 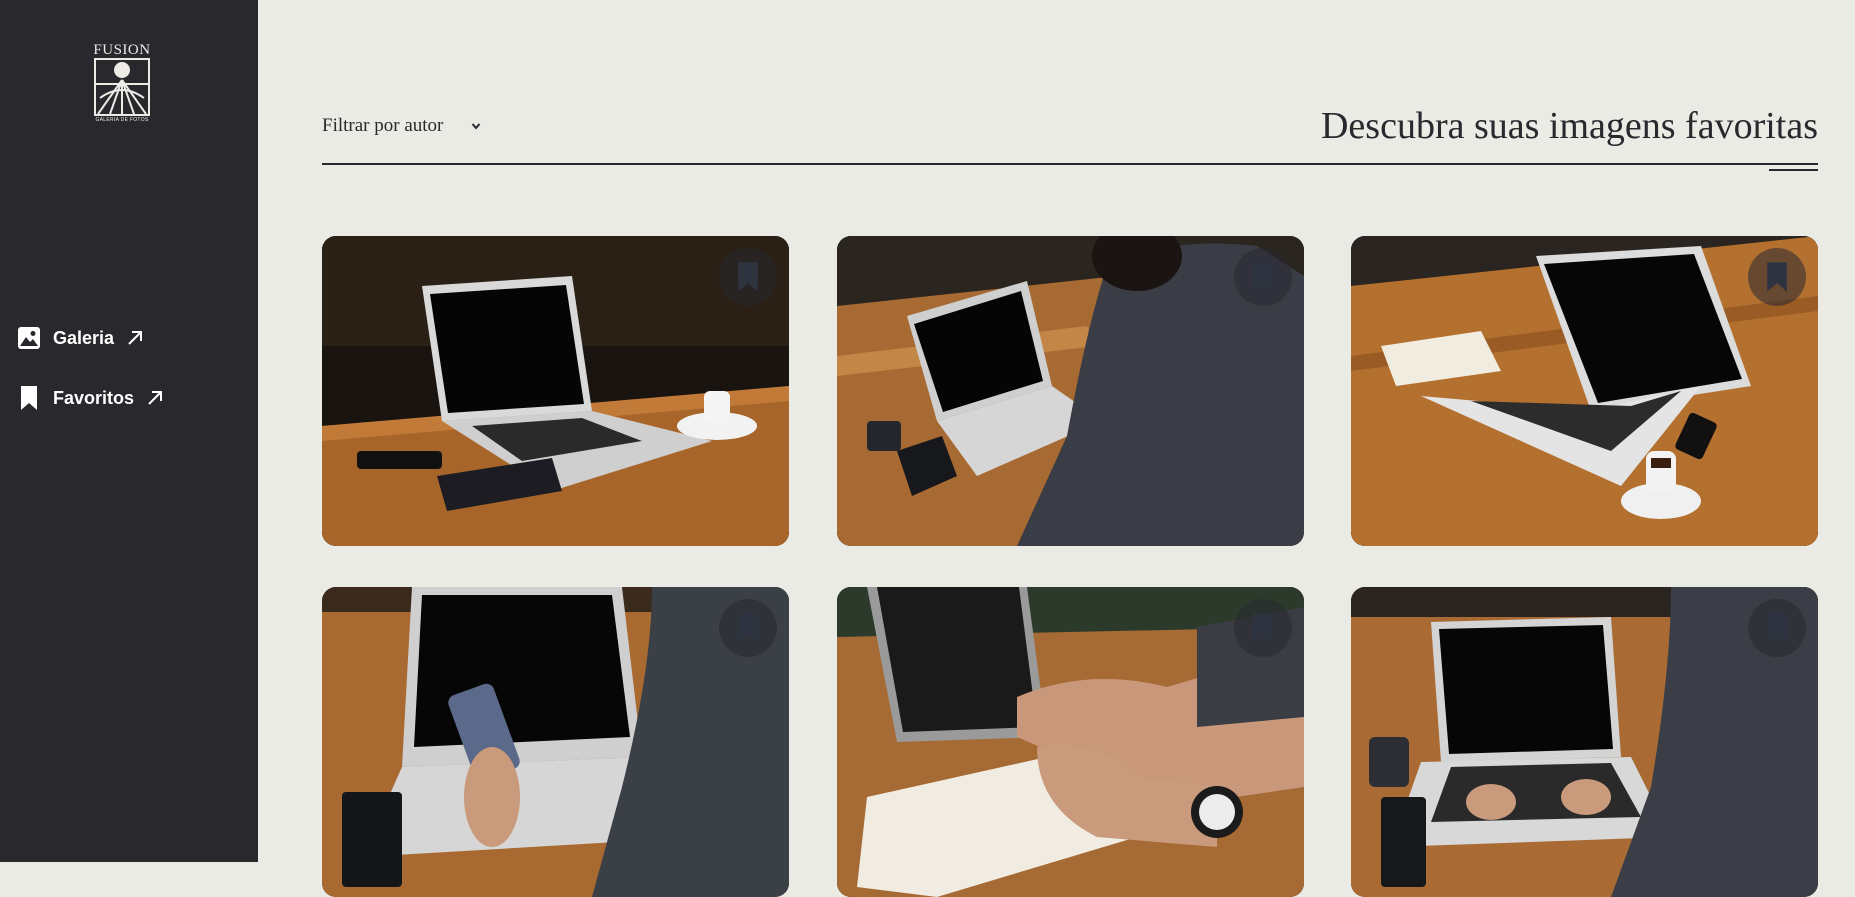 I want to click on page-title: Descubra suas imagens favoritas, so click(x=1569, y=126).